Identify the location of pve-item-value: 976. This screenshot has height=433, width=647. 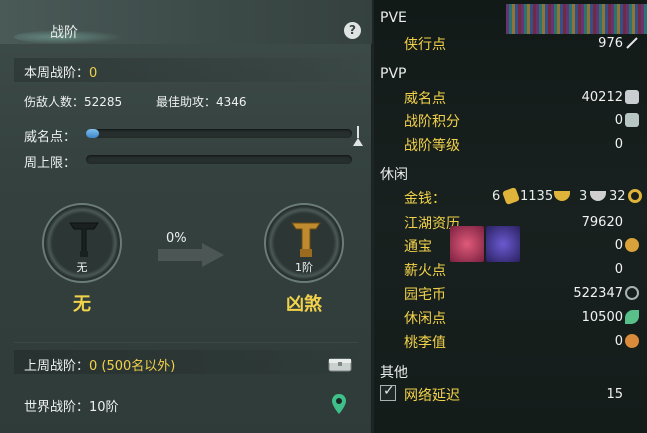
(610, 43).